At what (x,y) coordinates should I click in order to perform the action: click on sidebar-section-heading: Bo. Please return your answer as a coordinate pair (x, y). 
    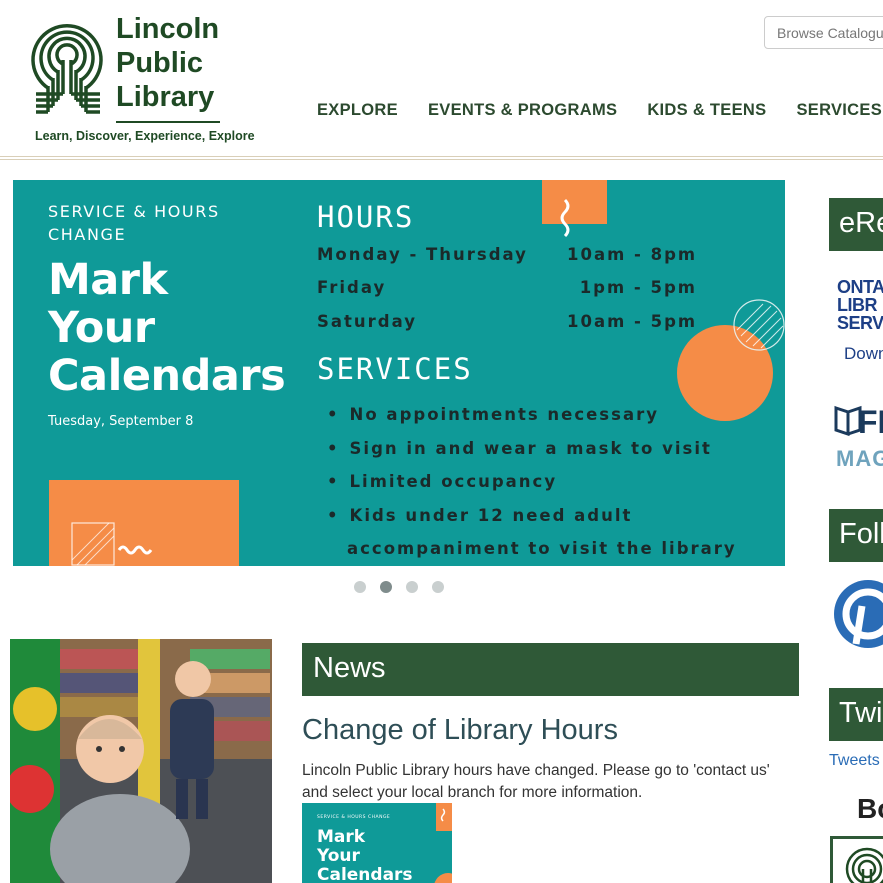
    Looking at the image, I should click on (870, 808).